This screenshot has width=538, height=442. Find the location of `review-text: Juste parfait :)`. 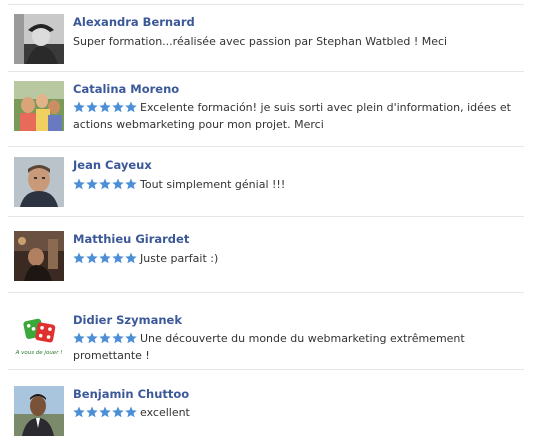

review-text: Juste parfait :) is located at coordinates (293, 258).